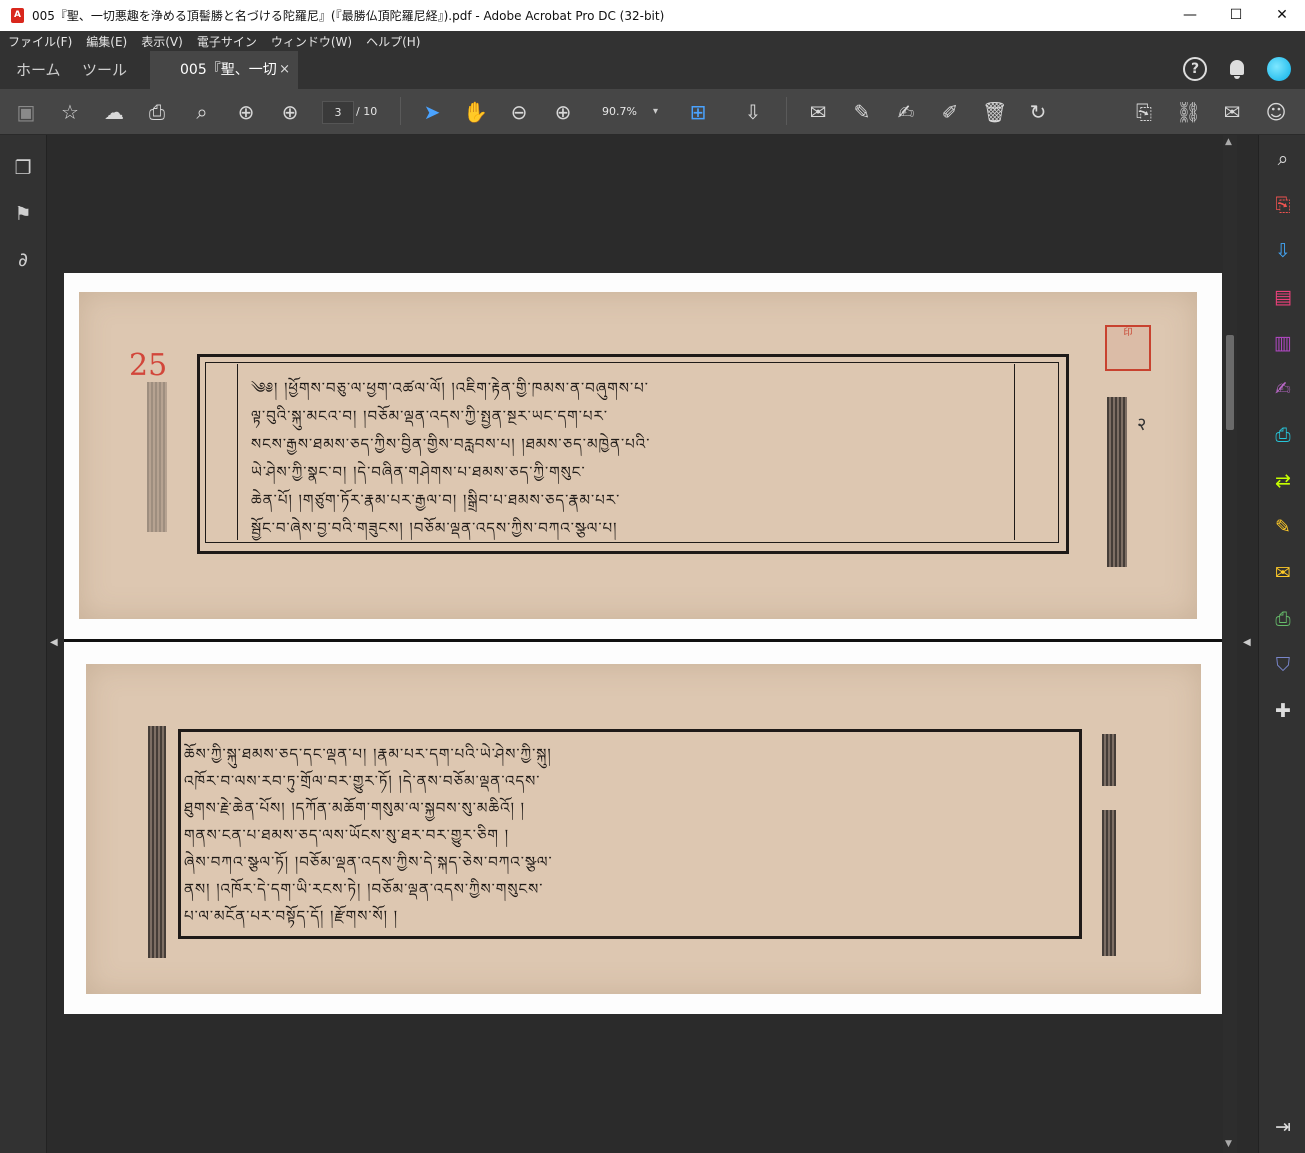  I want to click on sign-pen-icon: ✍, so click(906, 112).